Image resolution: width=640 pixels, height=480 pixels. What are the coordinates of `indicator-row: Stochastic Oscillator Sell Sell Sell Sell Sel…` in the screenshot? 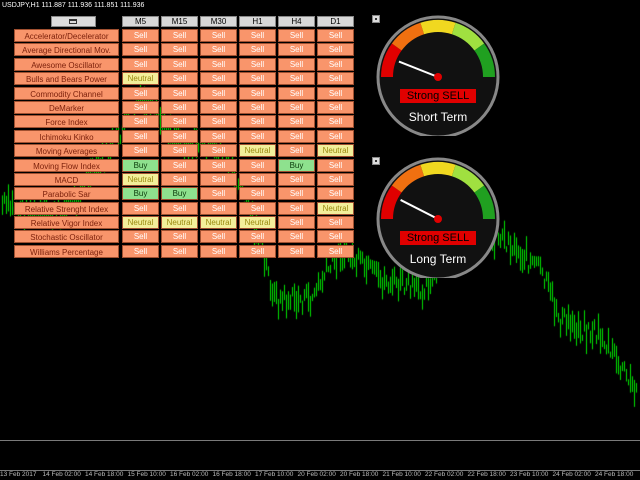 It's located at (185, 237).